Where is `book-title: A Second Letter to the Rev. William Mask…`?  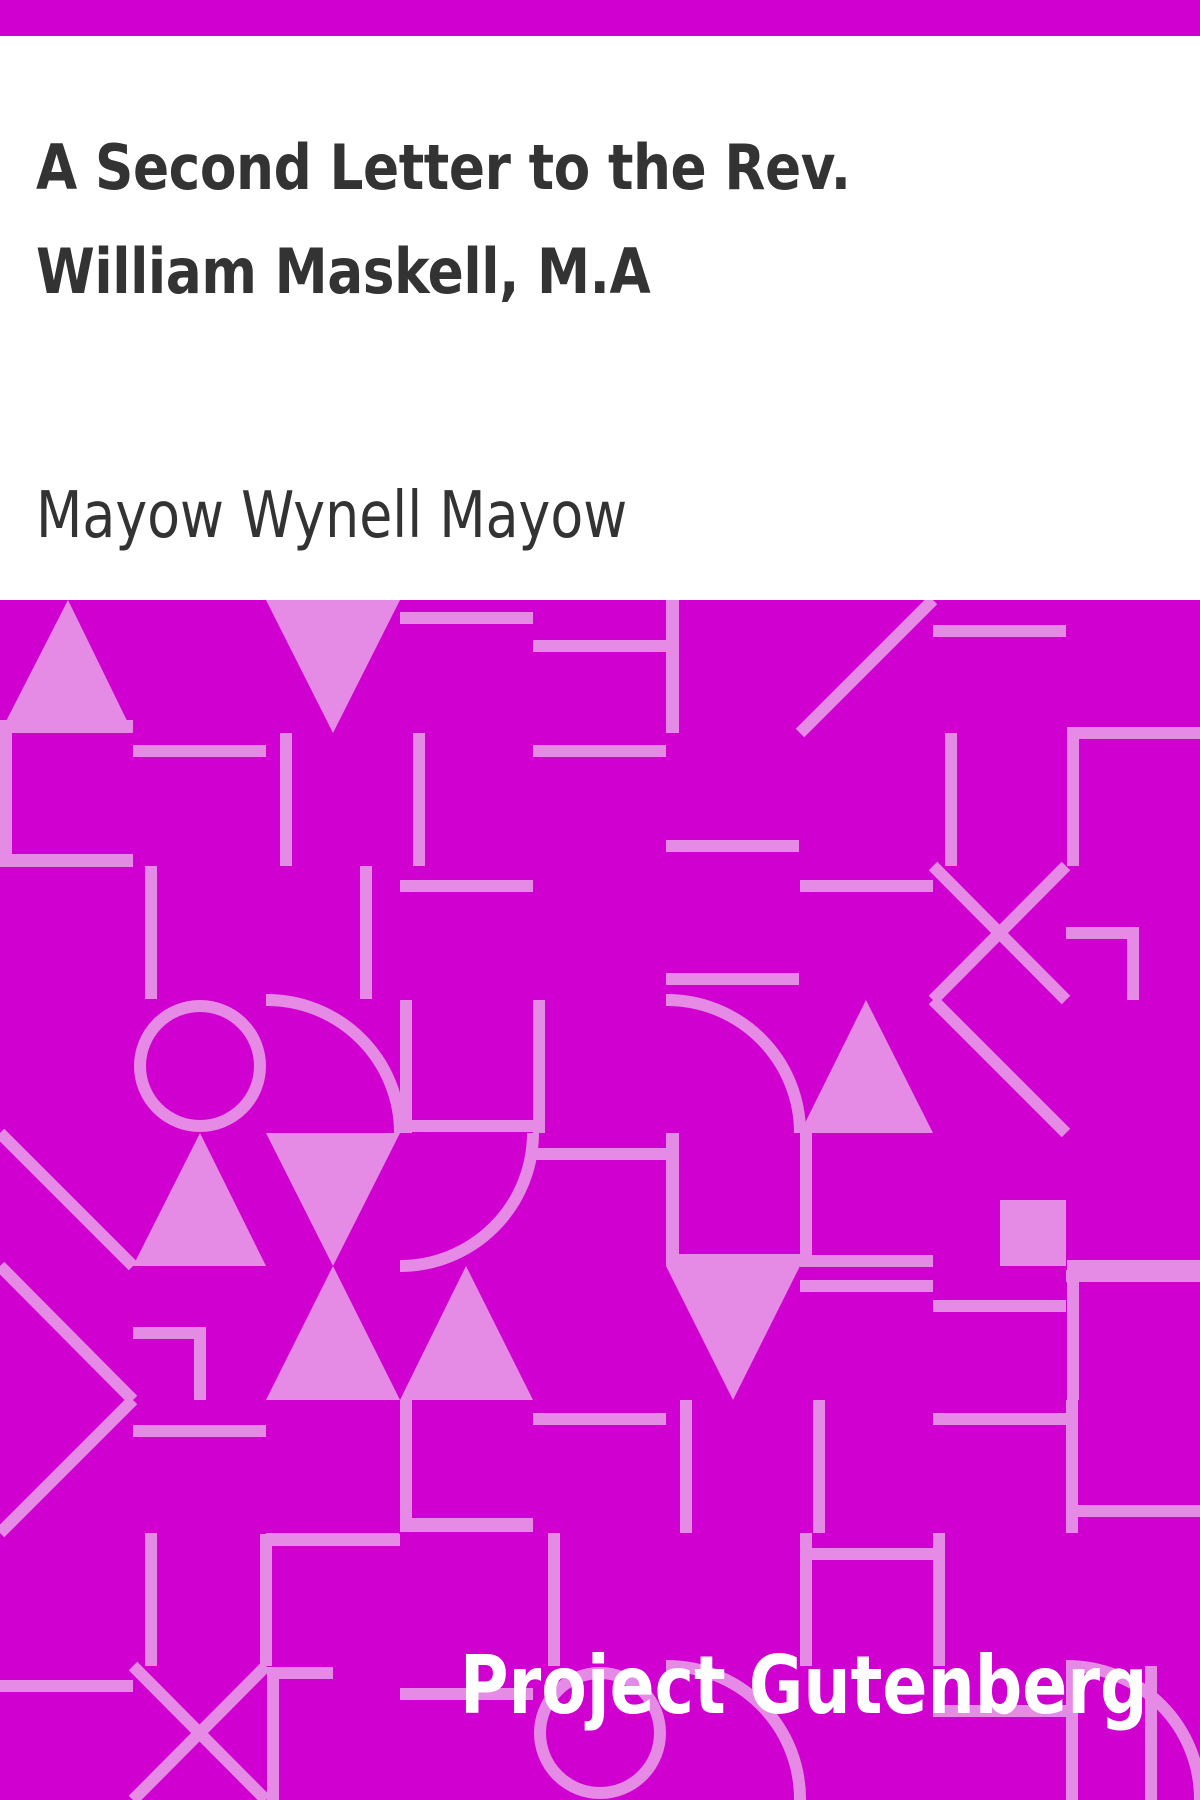
book-title: A Second Letter to the Rev. William Mask… is located at coordinates (443, 219).